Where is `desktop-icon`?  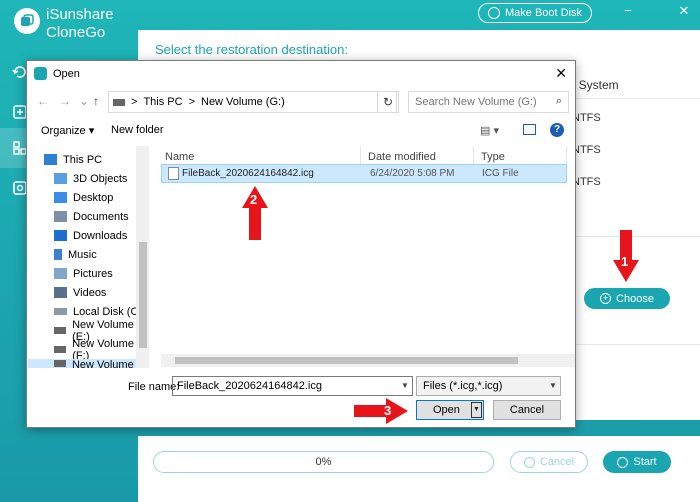
desktop-icon is located at coordinates (60, 197).